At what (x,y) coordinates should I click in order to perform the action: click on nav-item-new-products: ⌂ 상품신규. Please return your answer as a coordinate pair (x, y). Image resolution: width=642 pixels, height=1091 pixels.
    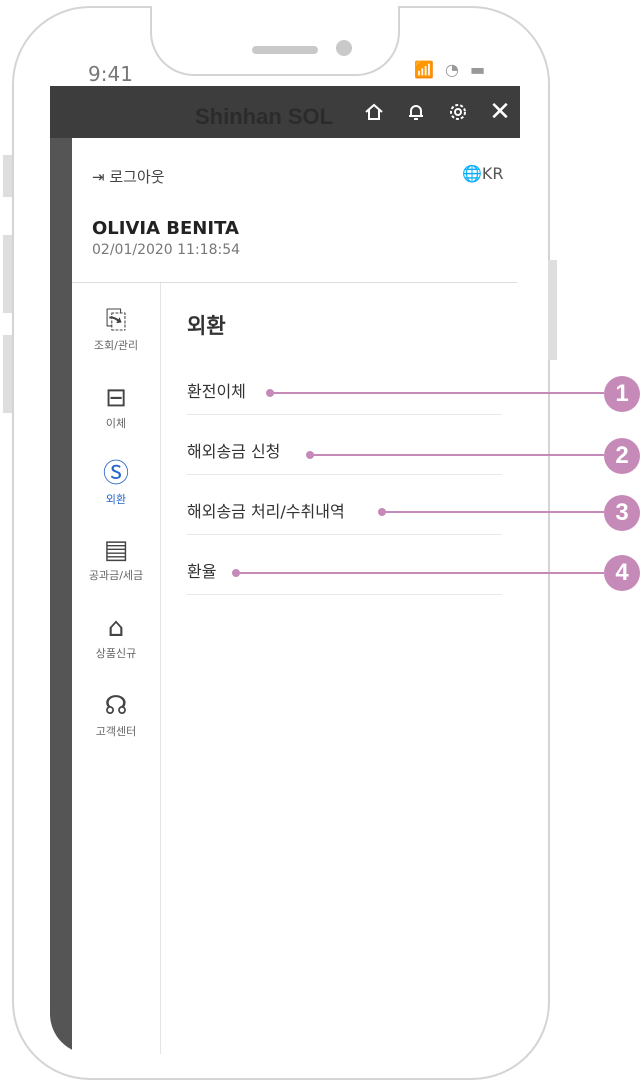
    Looking at the image, I should click on (116, 637).